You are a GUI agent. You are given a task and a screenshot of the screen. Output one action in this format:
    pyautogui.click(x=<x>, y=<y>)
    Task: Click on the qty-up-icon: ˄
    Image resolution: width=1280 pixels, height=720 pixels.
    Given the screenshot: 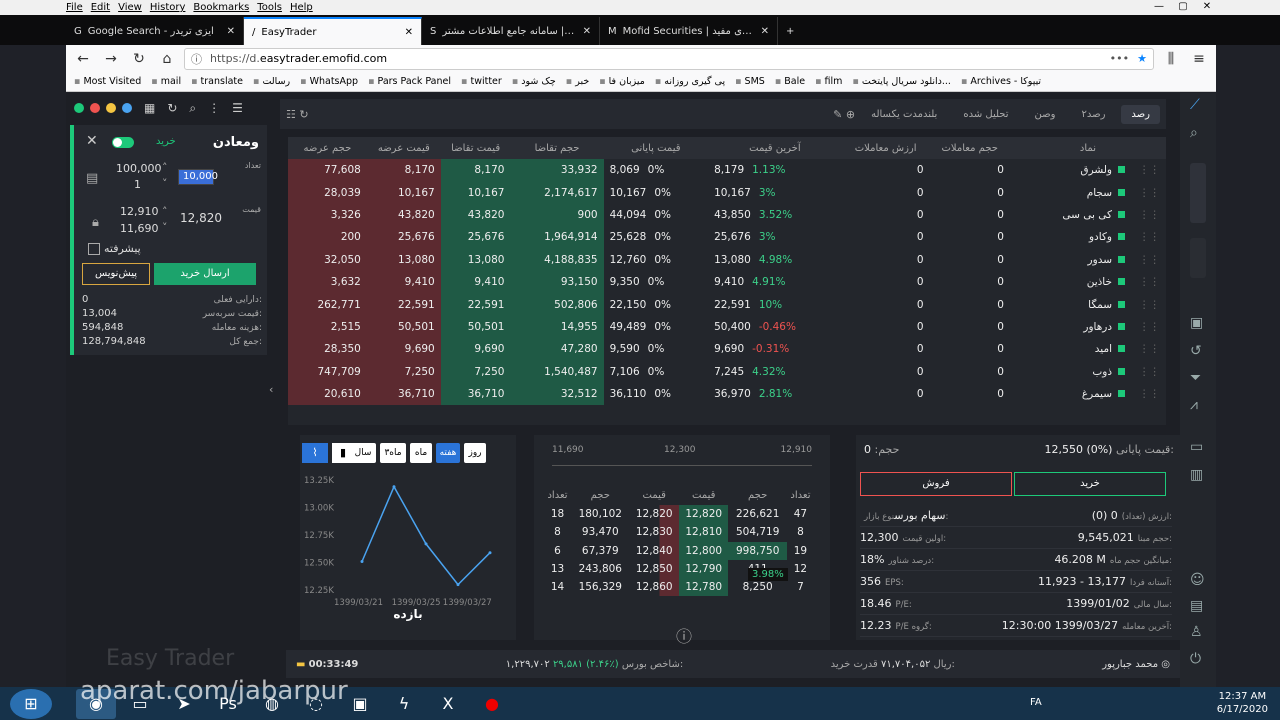 What is the action you would take?
    pyautogui.click(x=165, y=167)
    